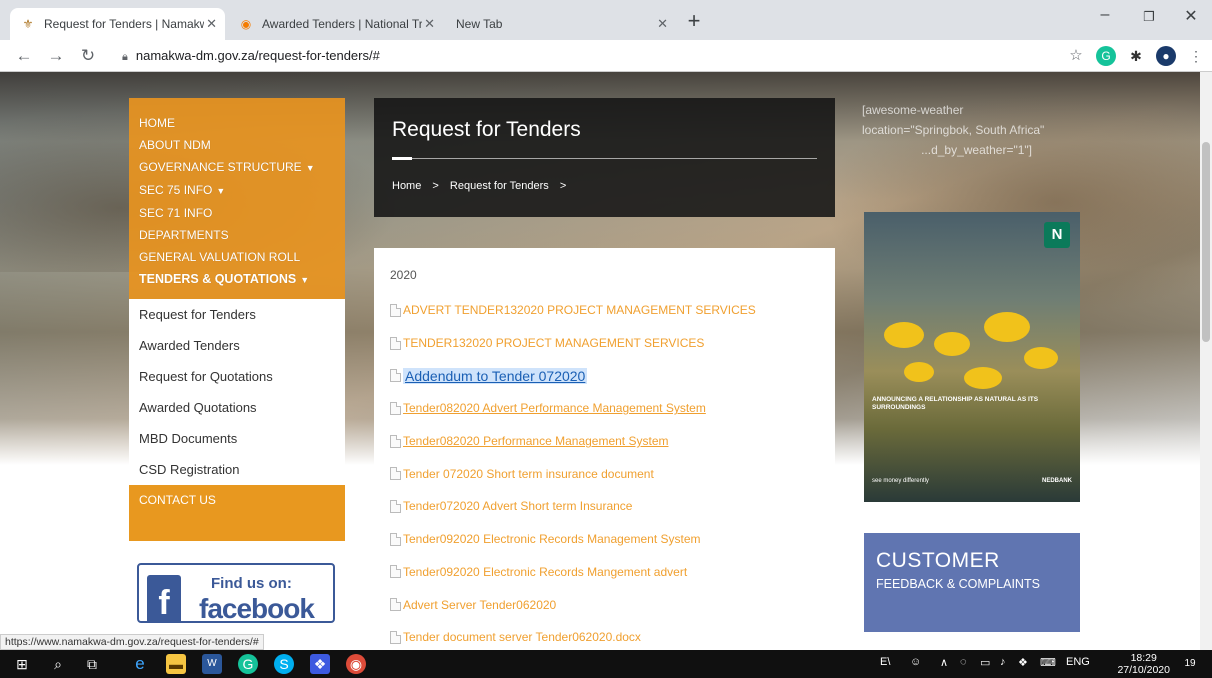 Image resolution: width=1212 pixels, height=678 pixels. Describe the element at coordinates (176, 664) in the screenshot. I see `file-explorer-icon: ▬` at that location.